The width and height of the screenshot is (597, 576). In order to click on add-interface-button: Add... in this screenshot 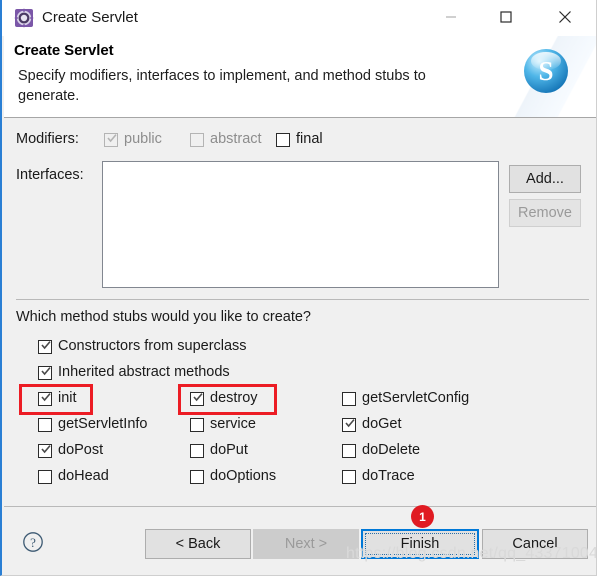, I will do `click(545, 179)`.